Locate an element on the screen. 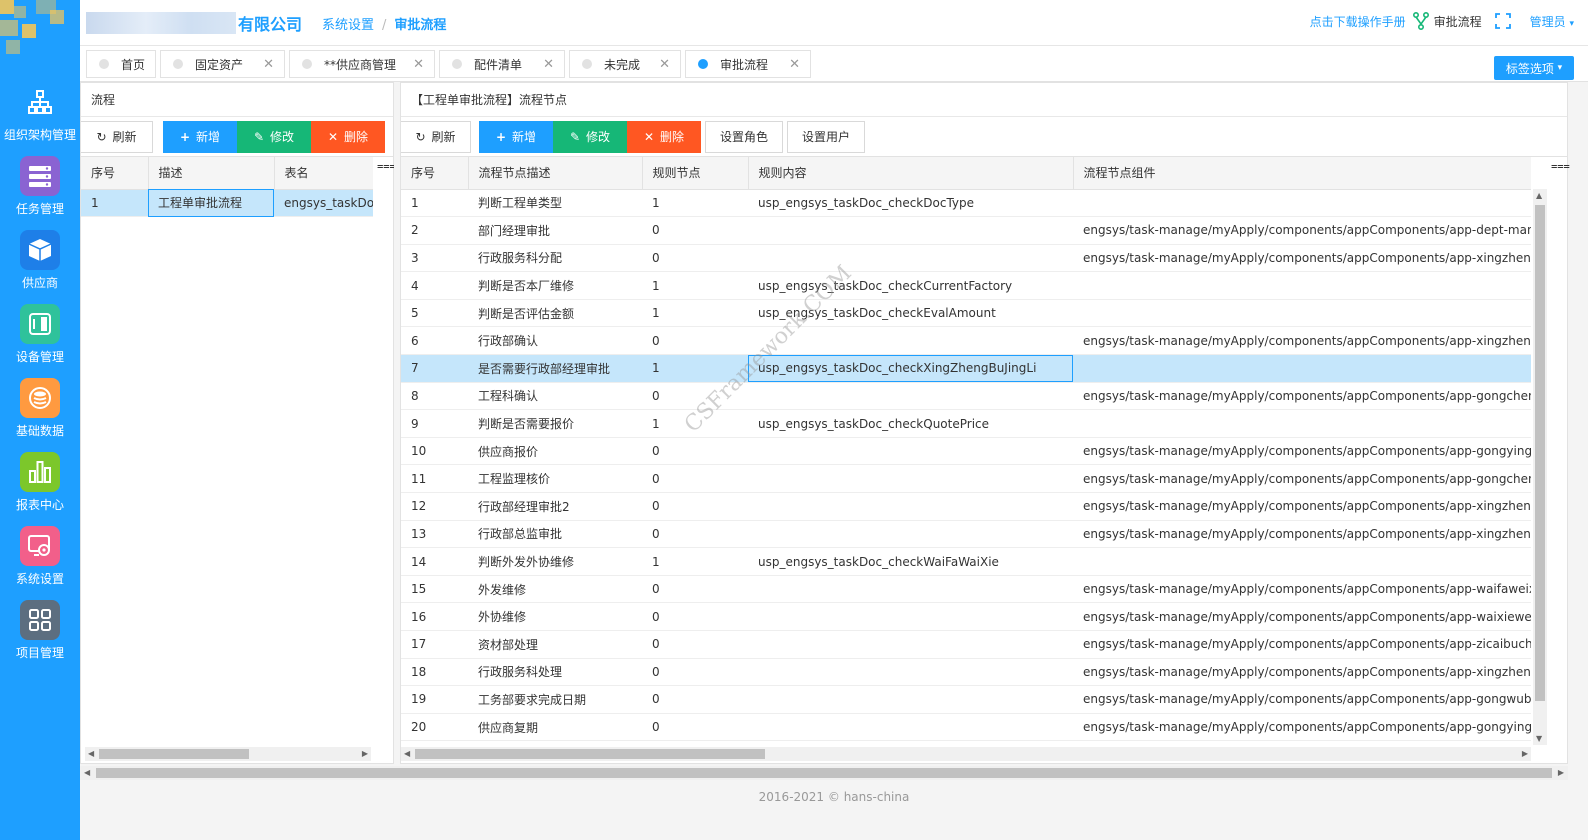  delete-button: ✕ 删除 is located at coordinates (664, 136).